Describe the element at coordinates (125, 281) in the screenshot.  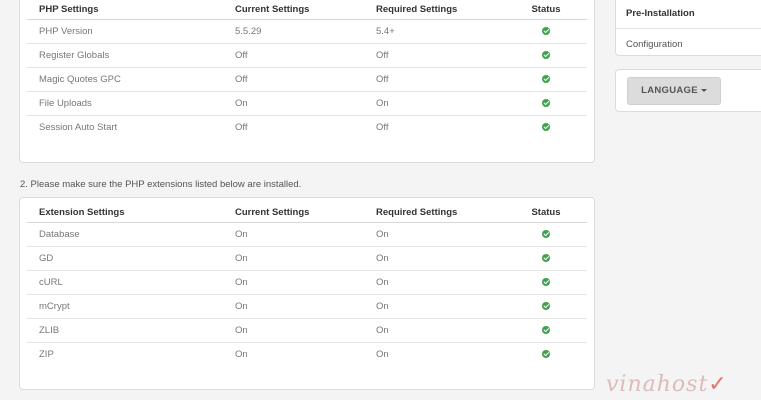
I see `extension-name: cURL` at that location.